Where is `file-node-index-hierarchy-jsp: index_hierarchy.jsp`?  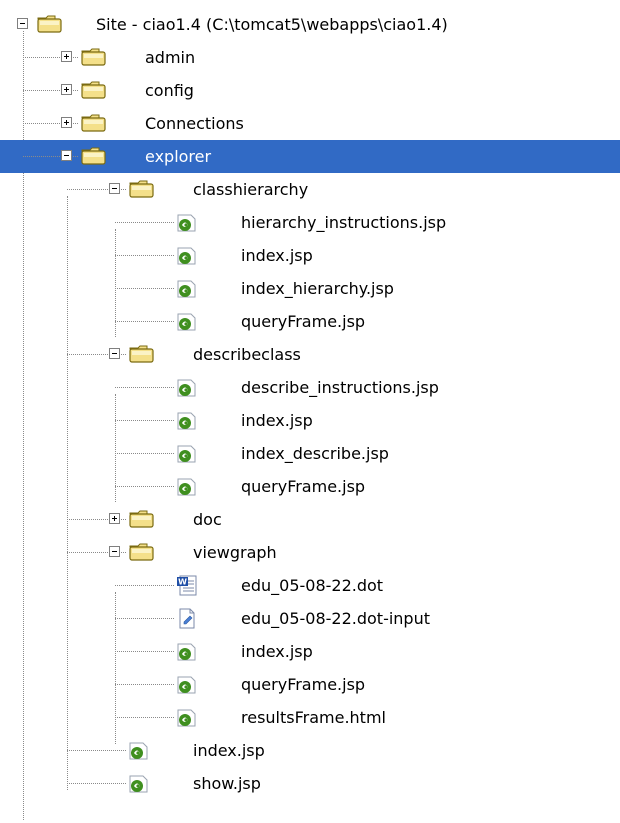 file-node-index-hierarchy-jsp: index_hierarchy.jsp is located at coordinates (310, 288).